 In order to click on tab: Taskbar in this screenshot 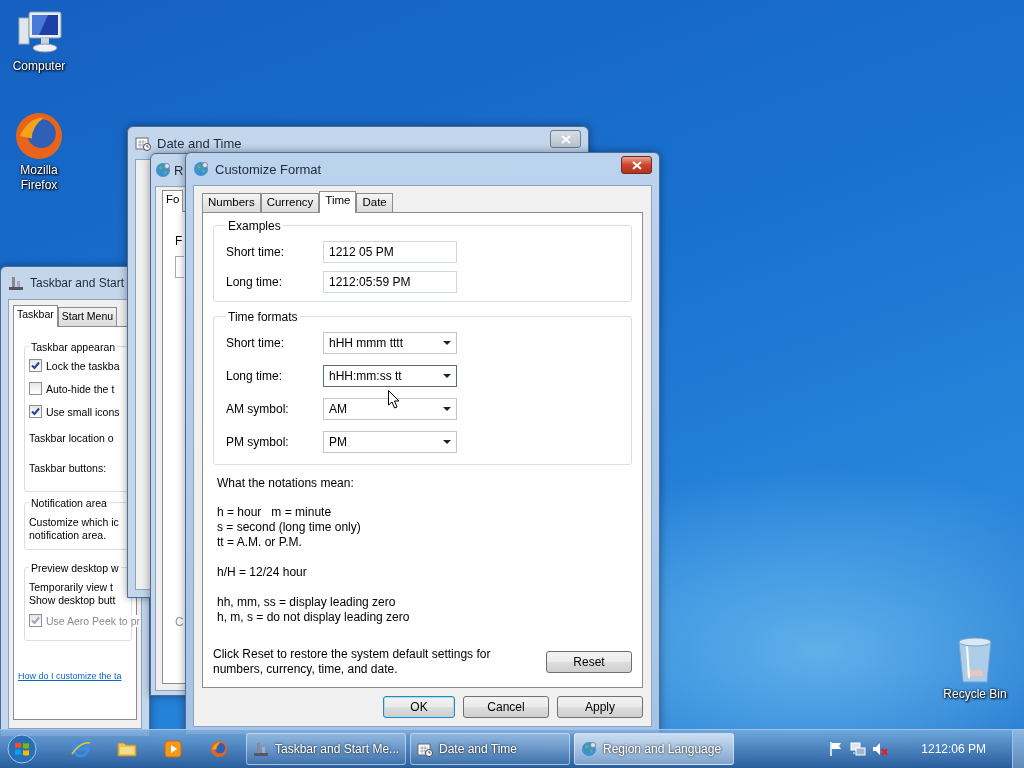, I will do `click(35, 316)`.